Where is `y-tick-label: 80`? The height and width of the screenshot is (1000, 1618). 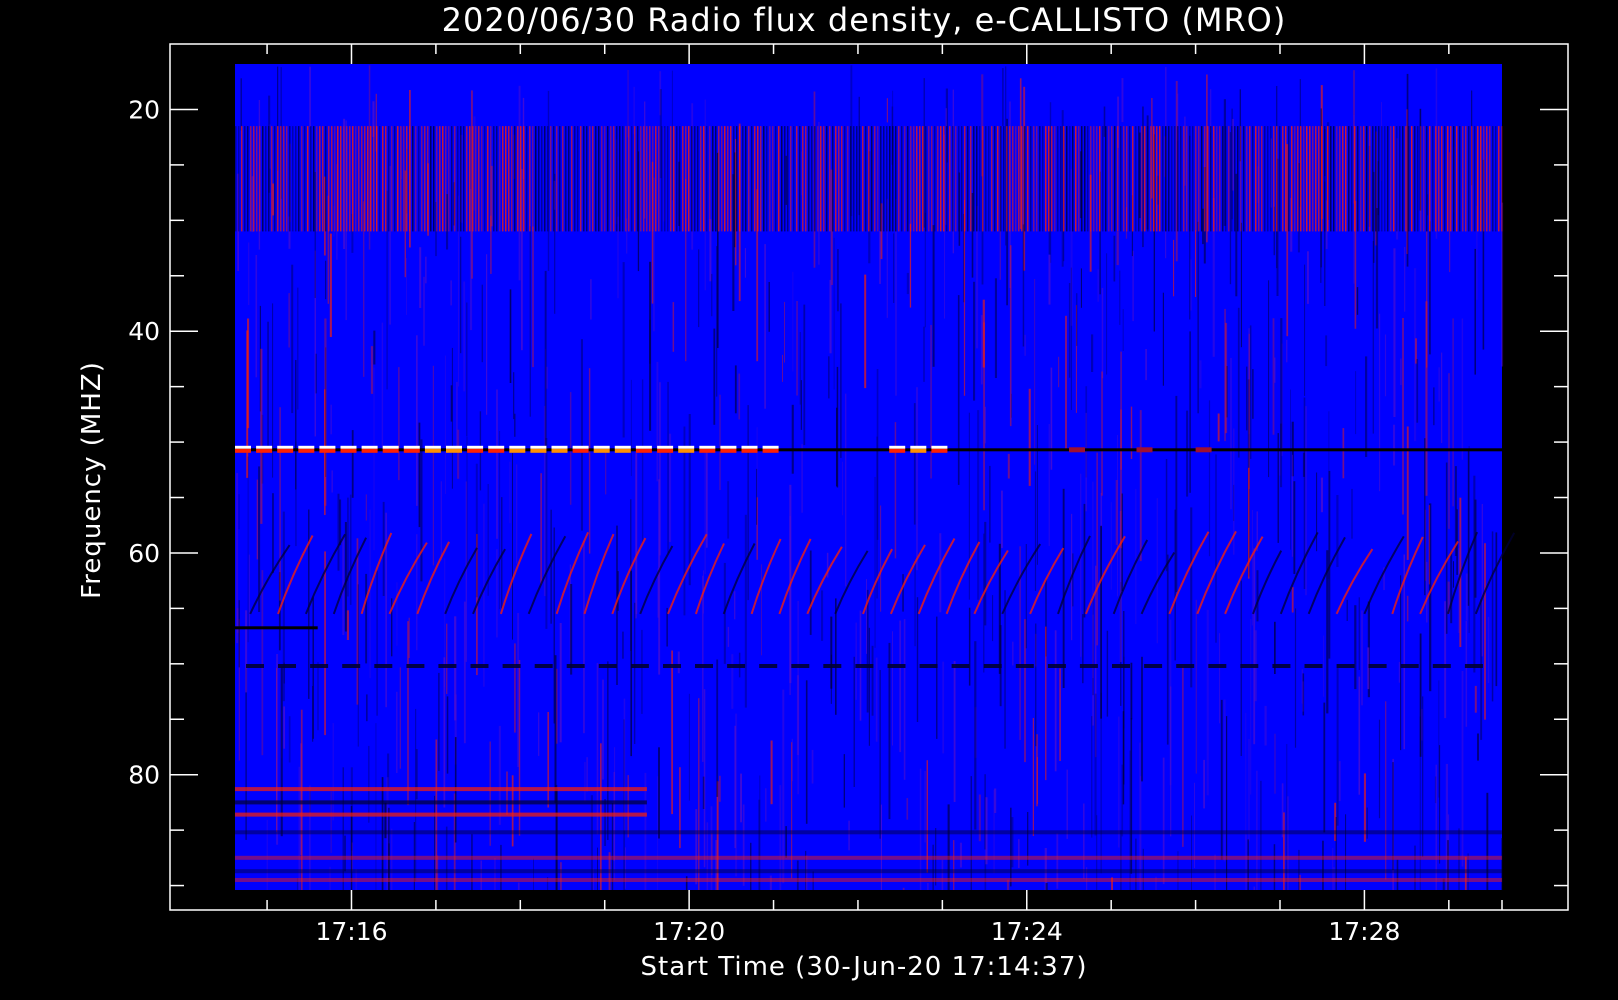
y-tick-label: 80 is located at coordinates (144, 775).